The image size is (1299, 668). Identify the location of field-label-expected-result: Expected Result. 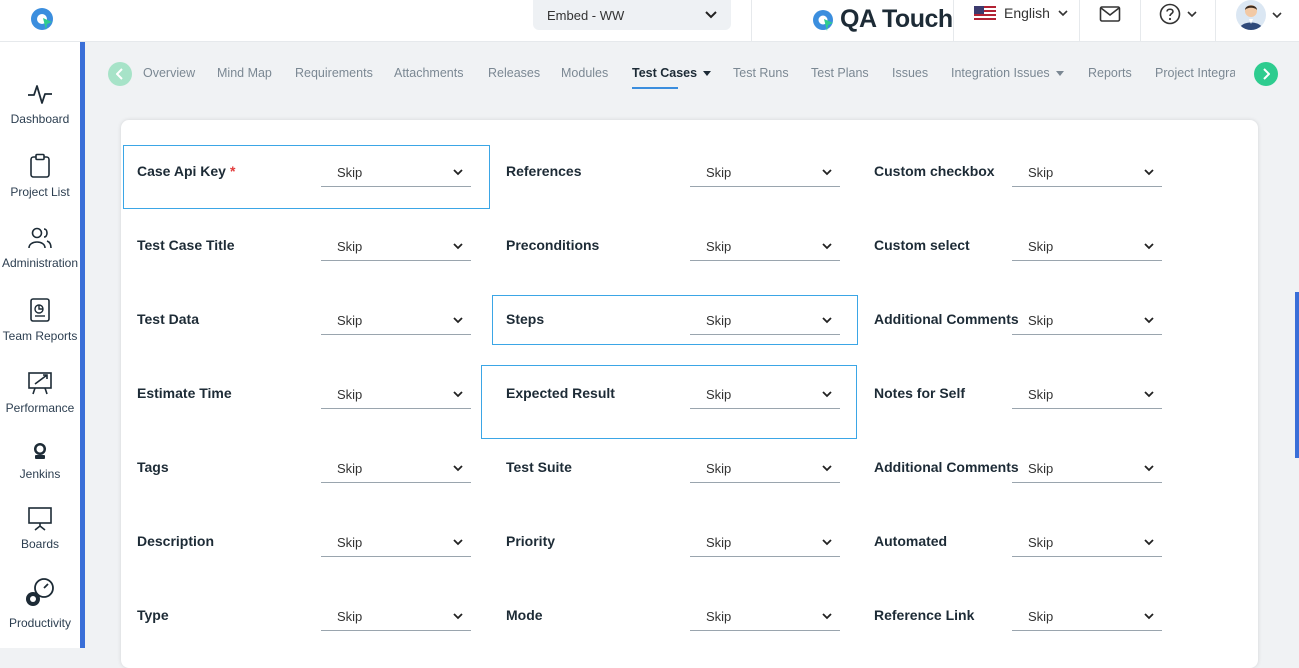
(560, 393).